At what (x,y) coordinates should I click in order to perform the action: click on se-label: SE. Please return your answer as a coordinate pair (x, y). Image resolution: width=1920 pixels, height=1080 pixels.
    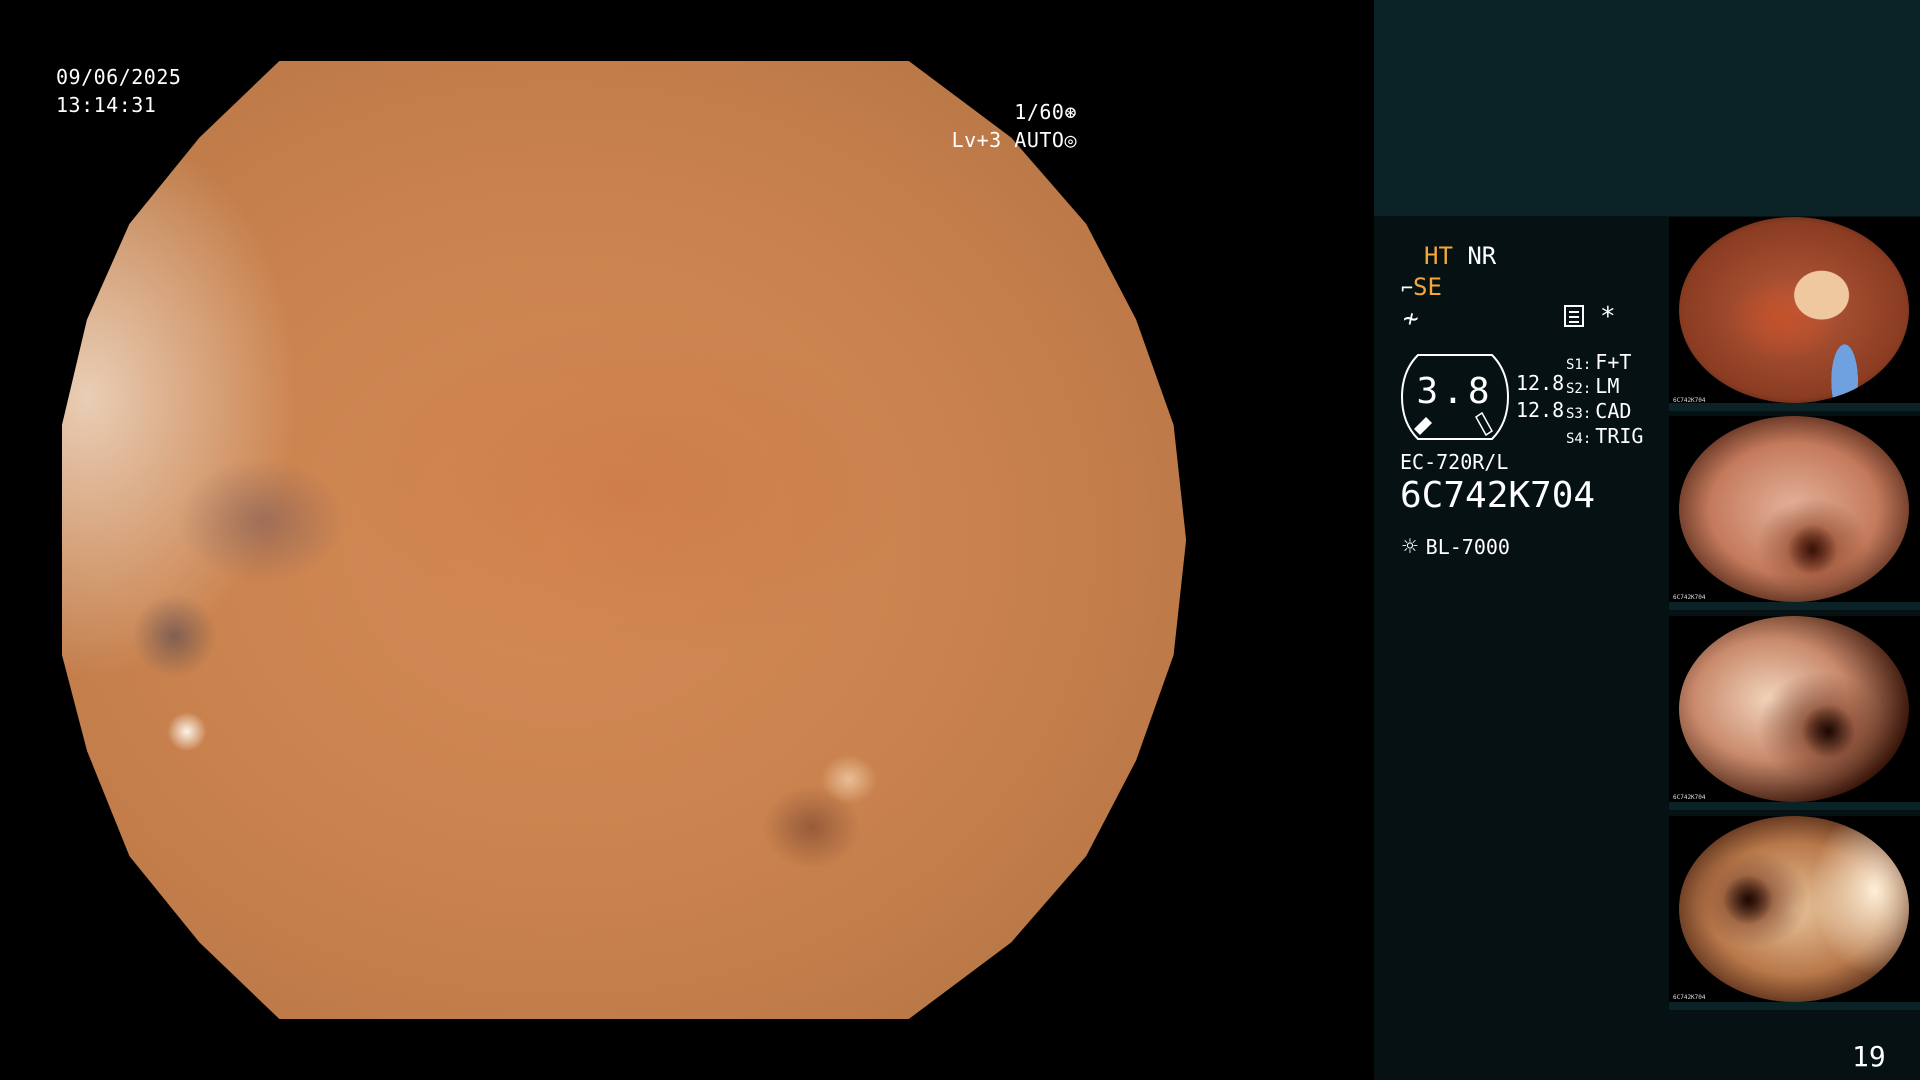
    Looking at the image, I should click on (1427, 287).